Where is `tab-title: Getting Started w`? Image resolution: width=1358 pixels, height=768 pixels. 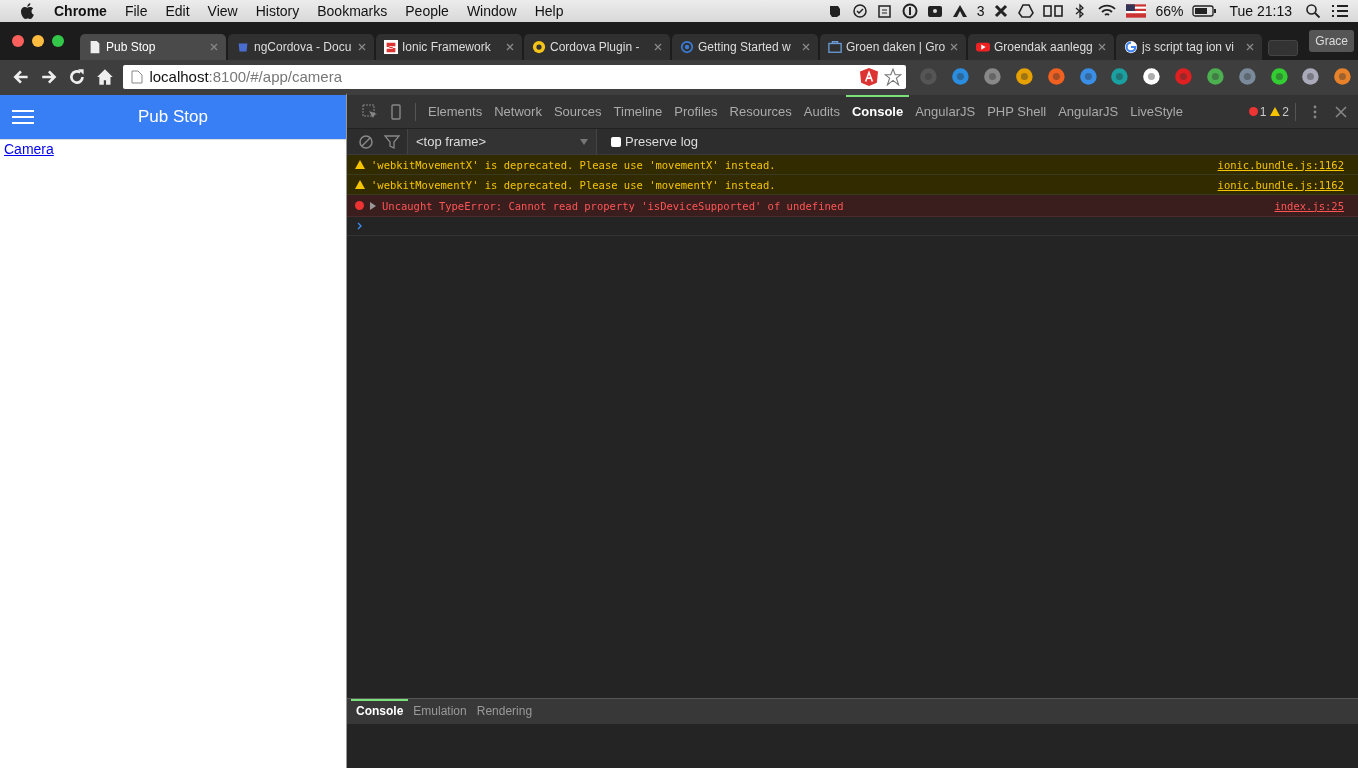
tab-title: Getting Started w is located at coordinates (745, 47).